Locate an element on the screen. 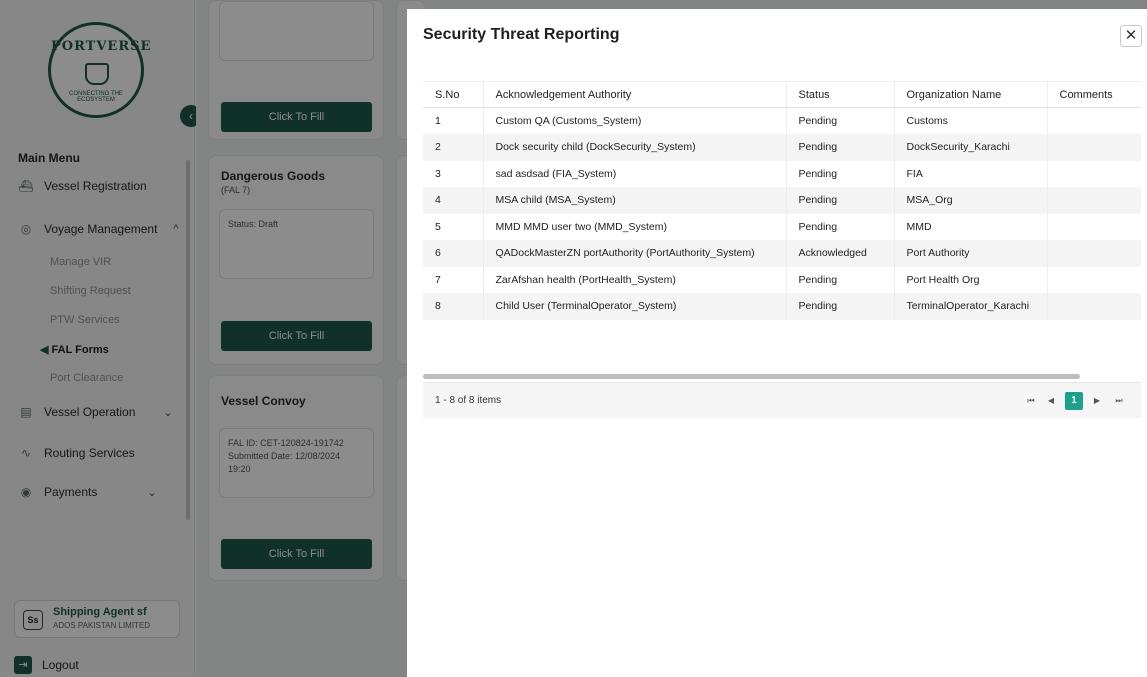 The height and width of the screenshot is (677, 1147). close-icon: ✕ is located at coordinates (1131, 35).